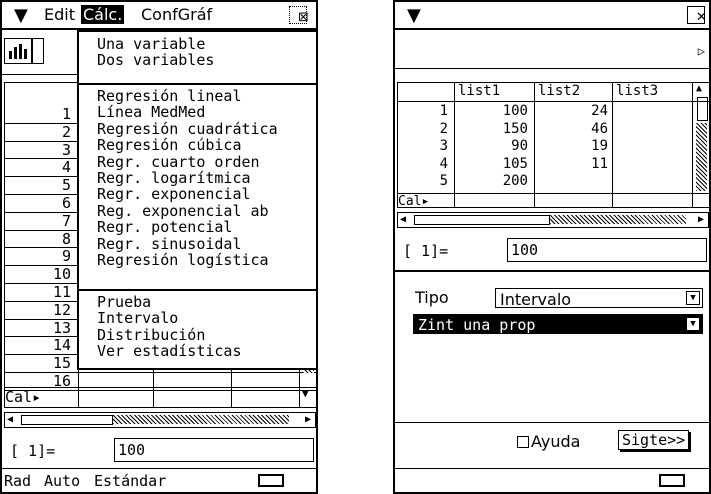  I want to click on list1-cell: 90, so click(493, 146).